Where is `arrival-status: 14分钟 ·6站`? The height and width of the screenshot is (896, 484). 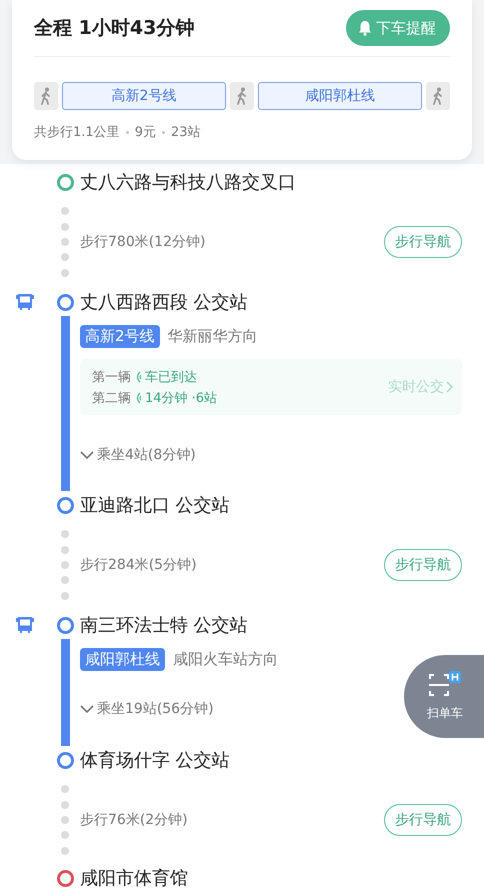
arrival-status: 14分钟 ·6站 is located at coordinates (181, 398).